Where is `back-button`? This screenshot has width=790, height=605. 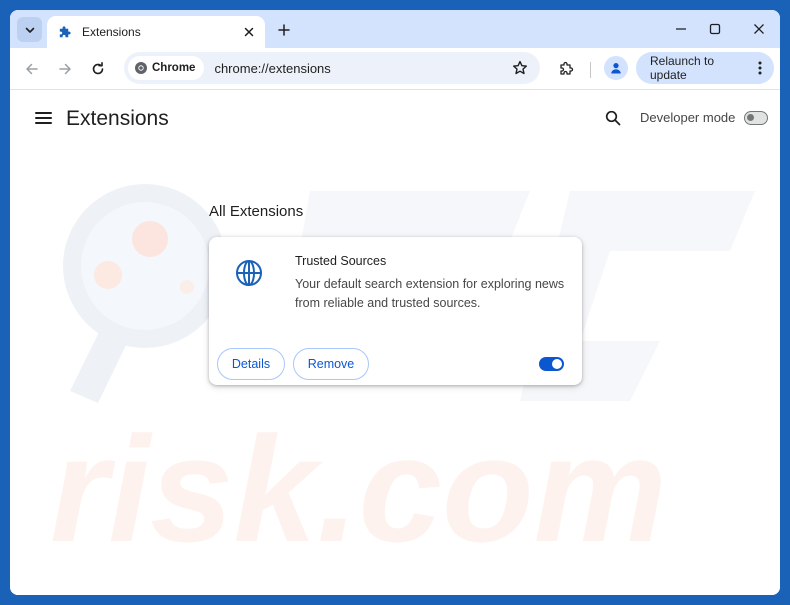
back-button is located at coordinates (32, 69).